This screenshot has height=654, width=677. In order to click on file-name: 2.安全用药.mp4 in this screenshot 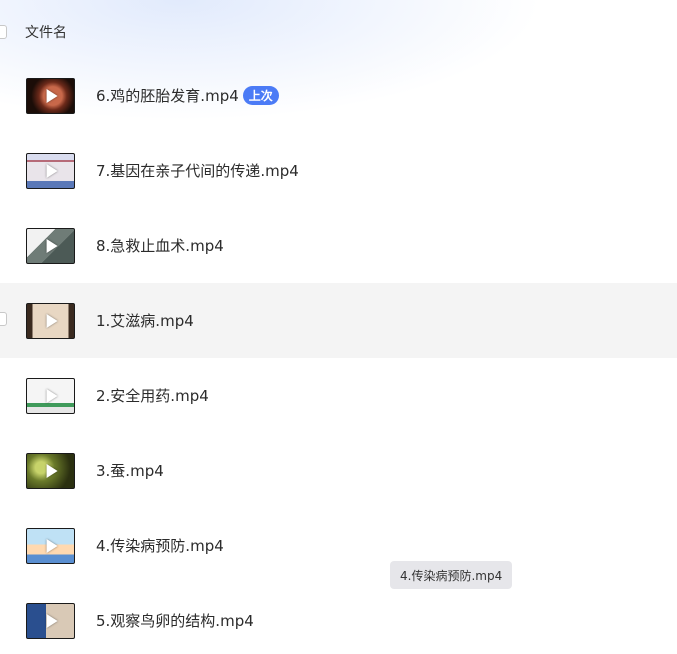, I will do `click(152, 395)`.